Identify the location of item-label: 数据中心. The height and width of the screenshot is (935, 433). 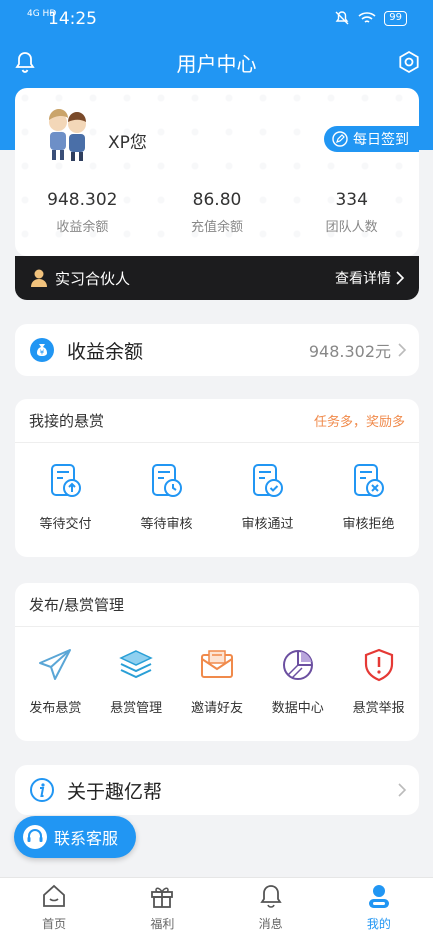
(297, 708).